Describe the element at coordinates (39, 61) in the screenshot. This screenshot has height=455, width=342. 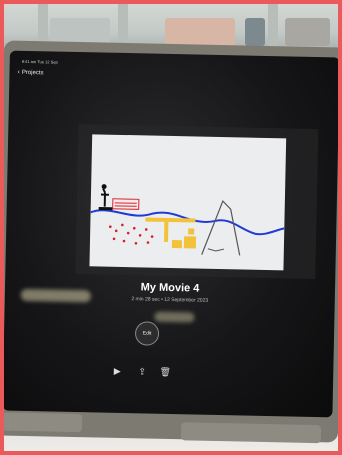
I see `status-text: 9:41 am Tue 12 Sep` at that location.